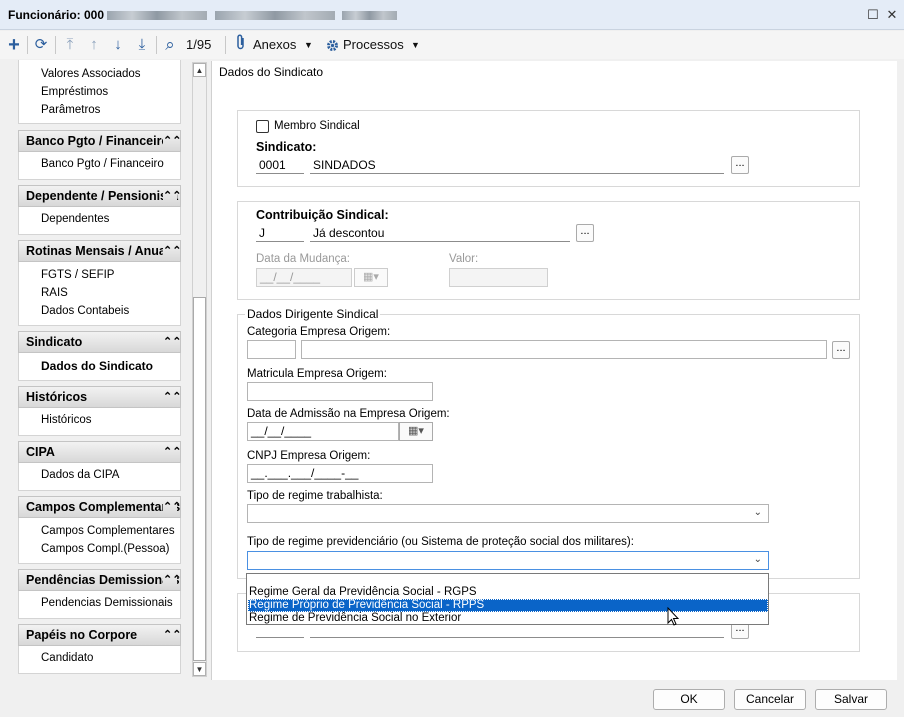 This screenshot has height=717, width=904. I want to click on gear-icon, so click(332, 45).